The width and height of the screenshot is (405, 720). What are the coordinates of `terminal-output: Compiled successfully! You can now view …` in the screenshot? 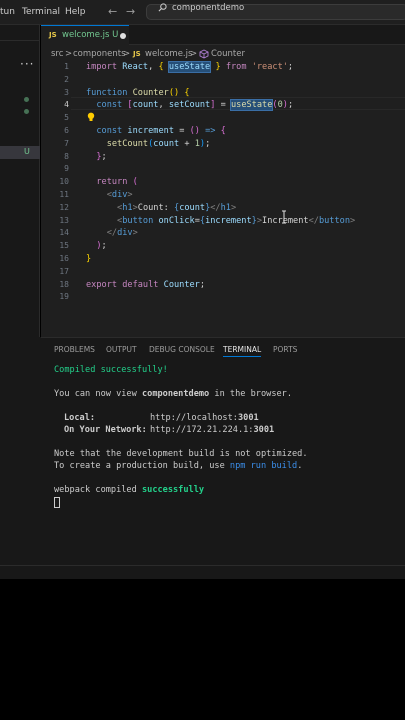 It's located at (181, 436).